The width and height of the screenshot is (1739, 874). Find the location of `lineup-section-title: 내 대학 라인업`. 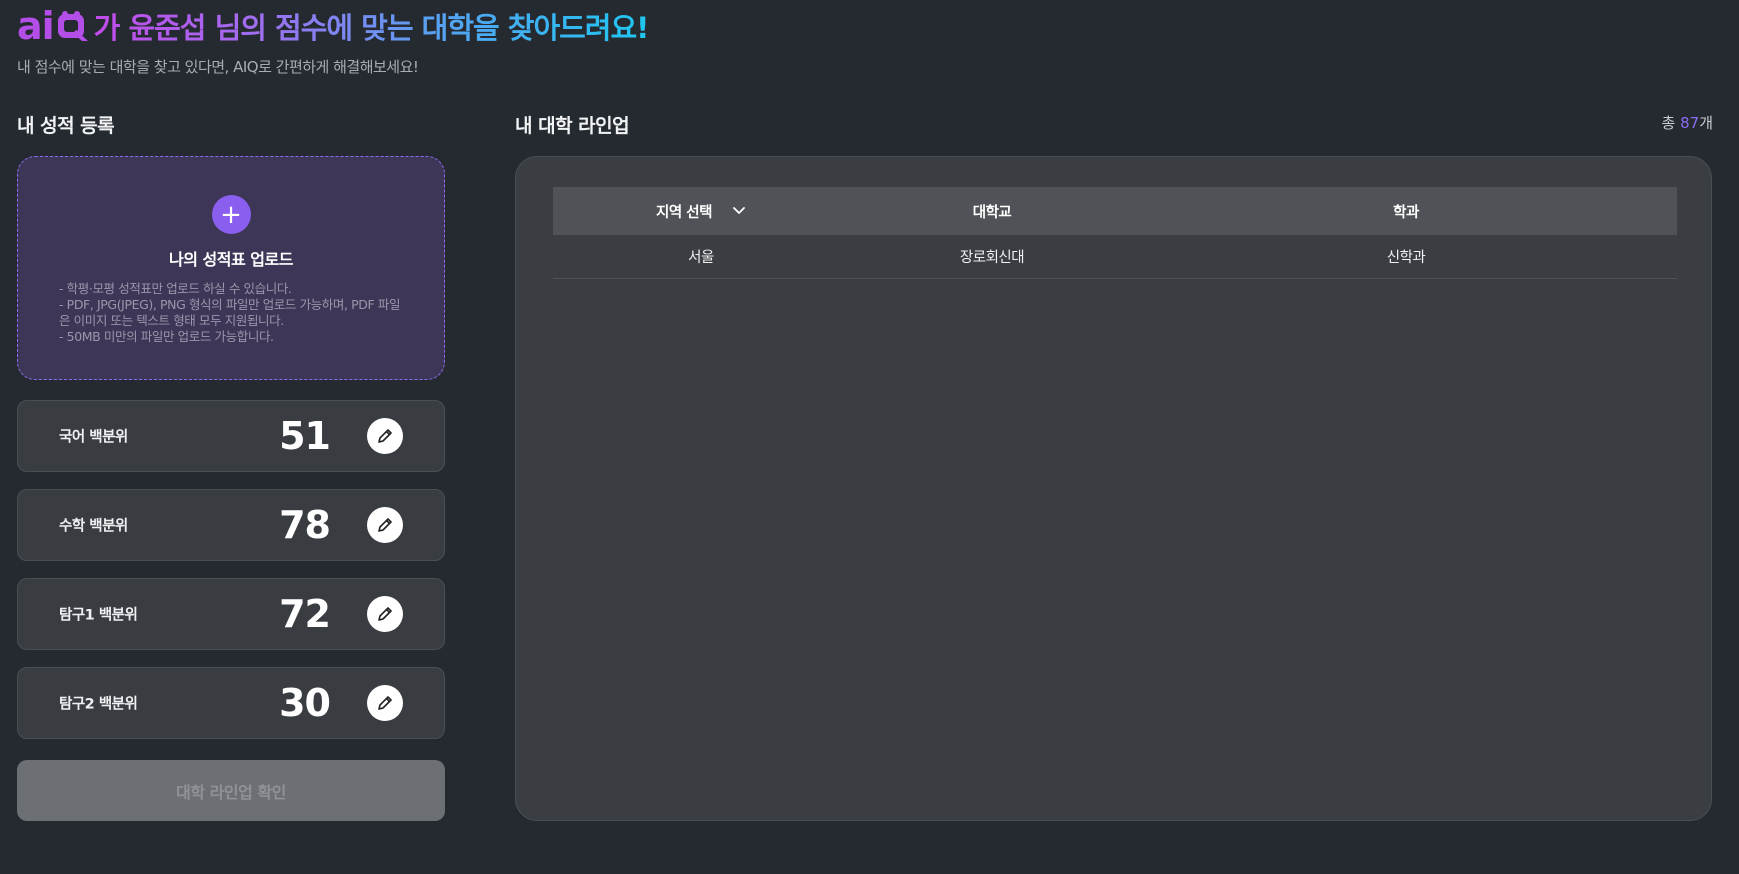

lineup-section-title: 내 대학 라인업 is located at coordinates (572, 126).